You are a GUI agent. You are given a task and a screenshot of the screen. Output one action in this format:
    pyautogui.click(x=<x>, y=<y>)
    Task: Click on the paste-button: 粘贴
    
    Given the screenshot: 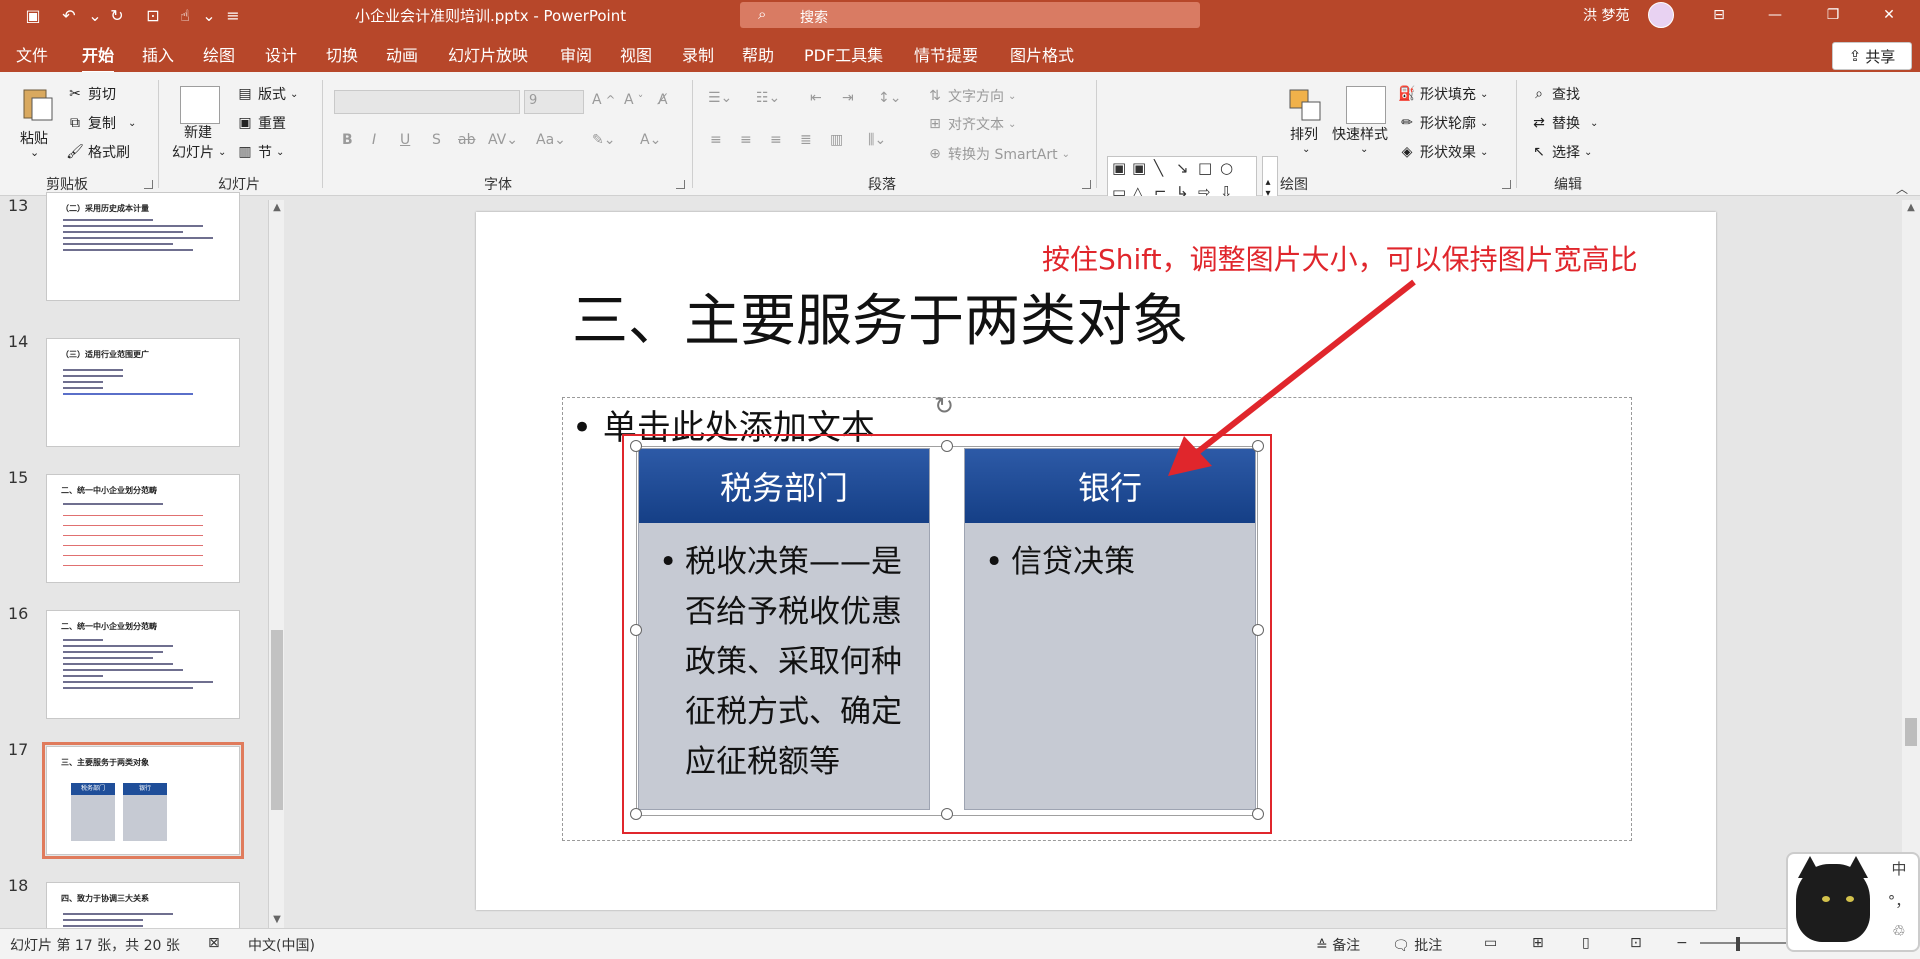 What is the action you would take?
    pyautogui.click(x=34, y=138)
    